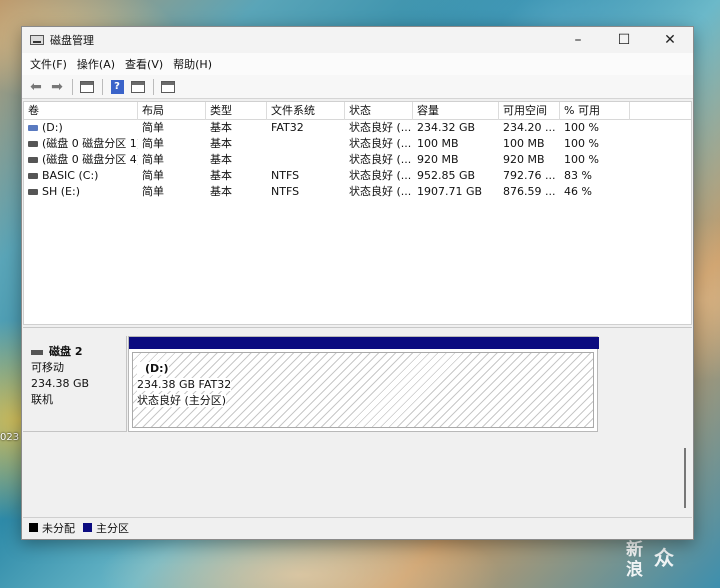  Describe the element at coordinates (66, 351) in the screenshot. I see `disk-name: 磁盘 2` at that location.